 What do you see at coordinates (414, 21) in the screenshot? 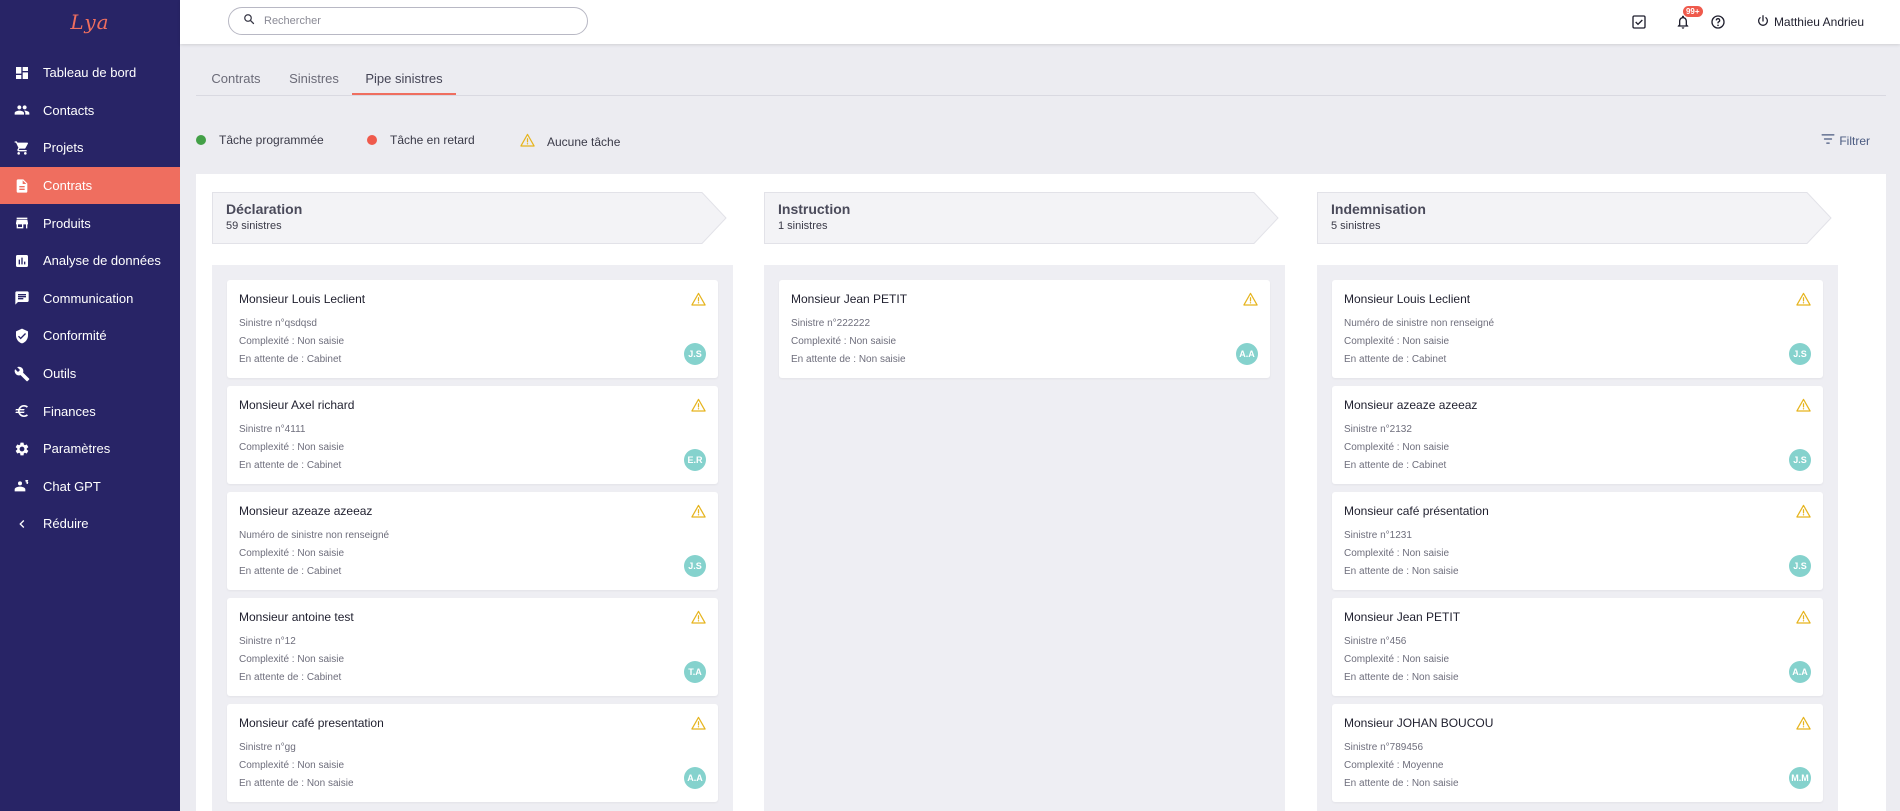
I see `search-input` at bounding box center [414, 21].